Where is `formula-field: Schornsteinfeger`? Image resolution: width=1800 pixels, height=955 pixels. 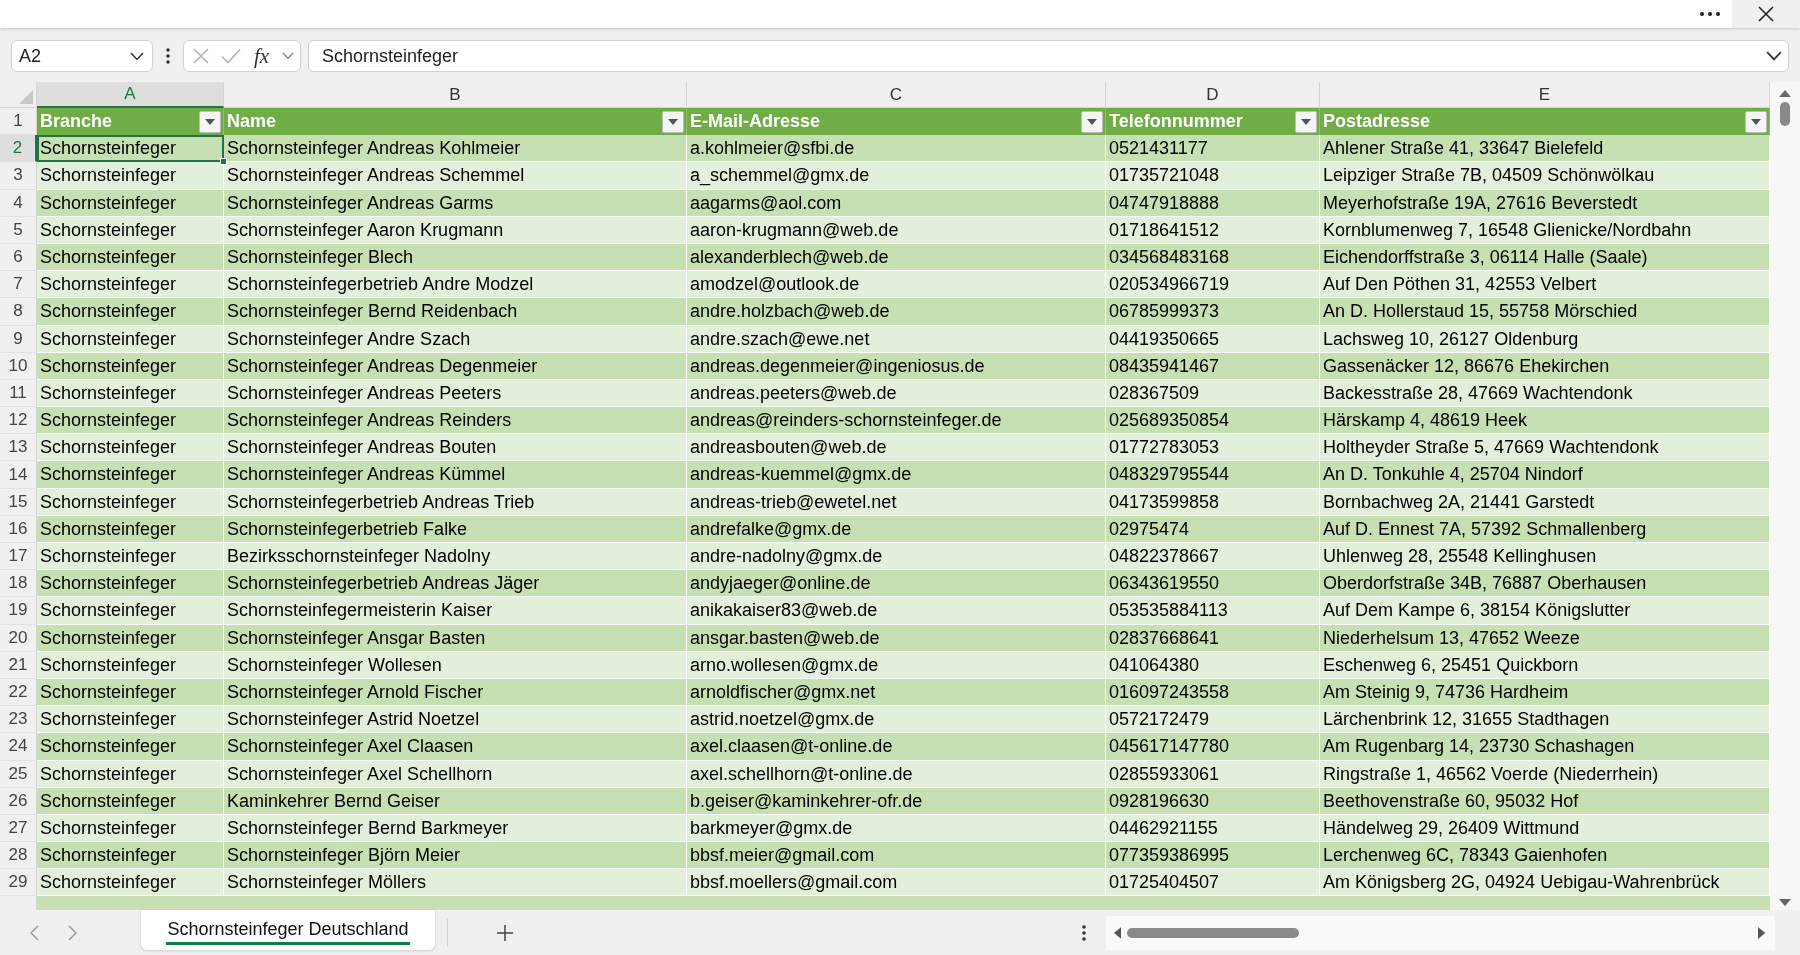
formula-field: Schornsteinfeger is located at coordinates (1048, 56).